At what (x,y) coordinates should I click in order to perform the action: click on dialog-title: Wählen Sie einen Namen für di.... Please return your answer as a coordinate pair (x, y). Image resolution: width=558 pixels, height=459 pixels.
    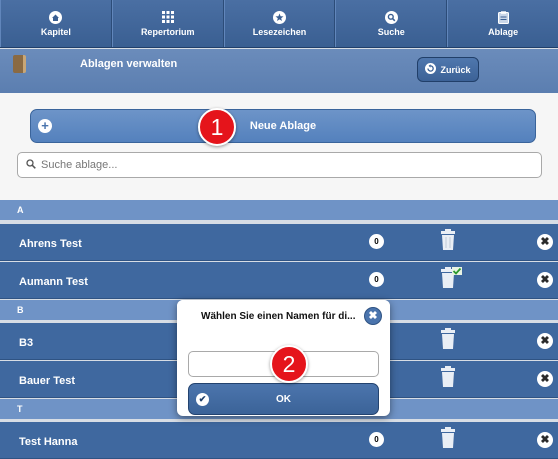
    Looking at the image, I should click on (283, 316).